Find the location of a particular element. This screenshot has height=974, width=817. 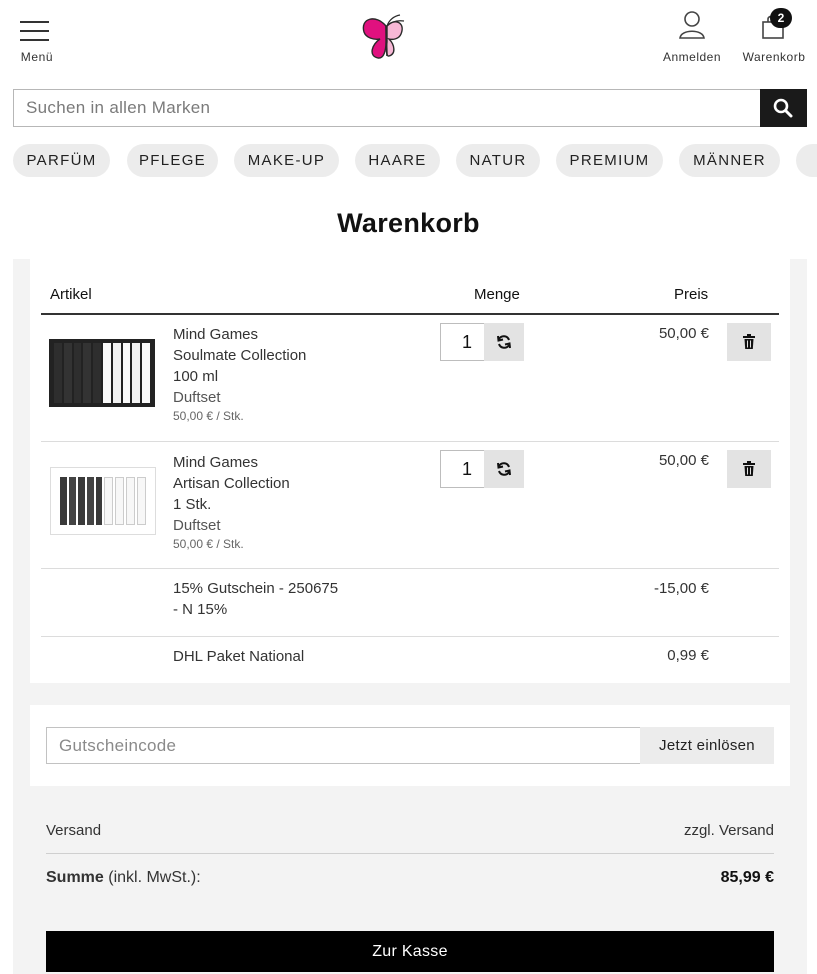

category-premium: PREMIUM is located at coordinates (609, 160).